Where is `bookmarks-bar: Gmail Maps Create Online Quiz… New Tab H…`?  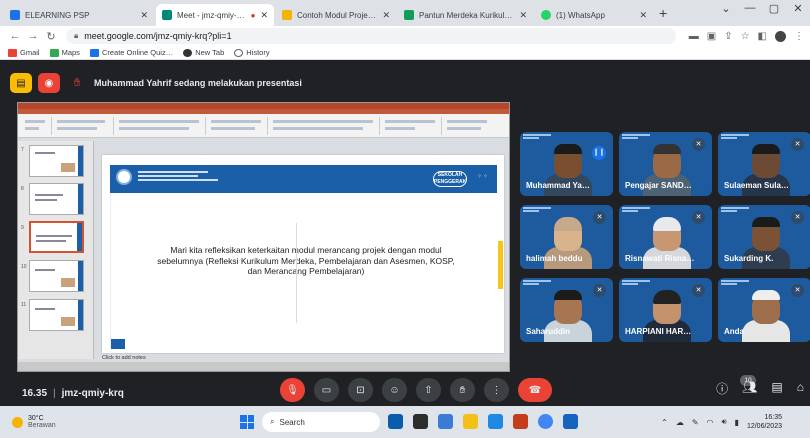
bookmarks-bar: Gmail Maps Create Online Quiz… New Tab H… is located at coordinates (405, 53).